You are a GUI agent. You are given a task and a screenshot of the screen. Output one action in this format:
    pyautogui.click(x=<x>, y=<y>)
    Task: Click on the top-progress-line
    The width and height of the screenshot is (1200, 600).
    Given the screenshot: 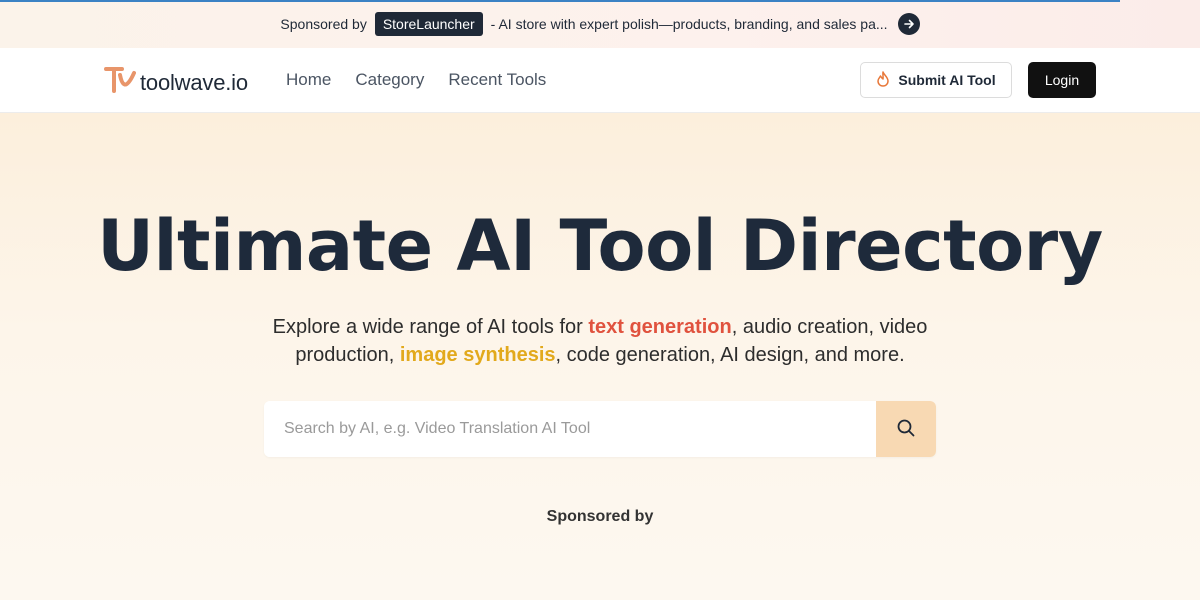 What is the action you would take?
    pyautogui.click(x=560, y=1)
    